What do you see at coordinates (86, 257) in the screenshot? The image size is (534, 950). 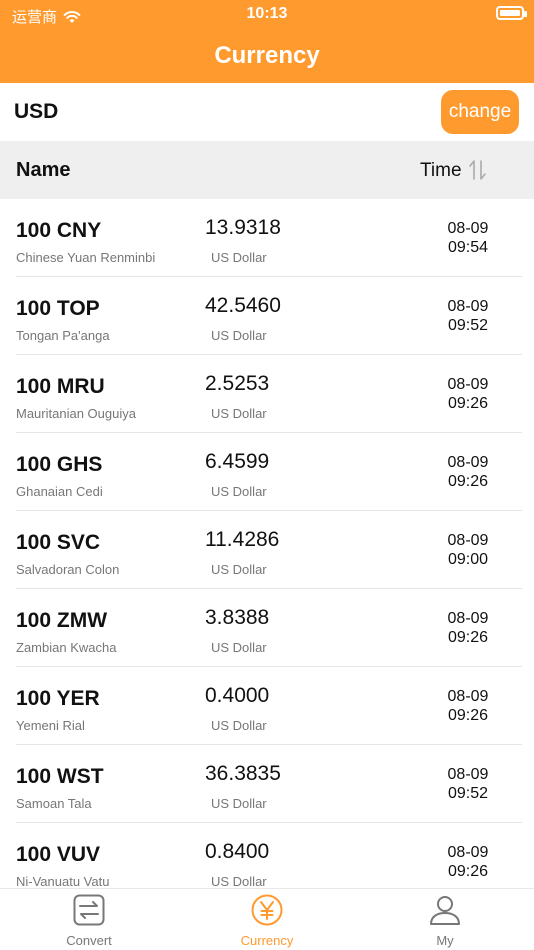 I see `rate-currency-name: Chinese Yuan Renminbi` at bounding box center [86, 257].